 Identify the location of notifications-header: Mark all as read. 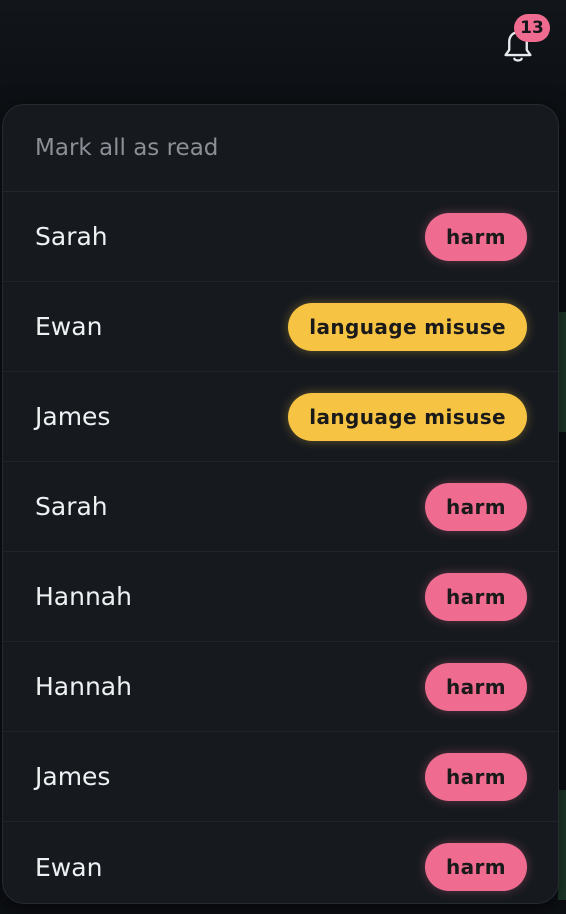
(280, 148).